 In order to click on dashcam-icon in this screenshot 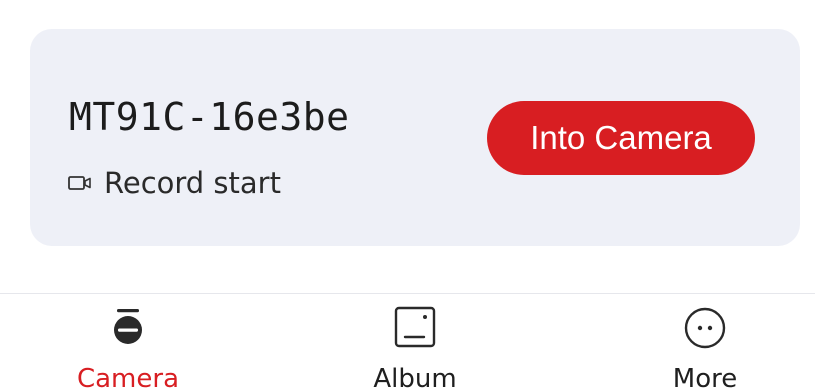, I will do `click(128, 328)`.